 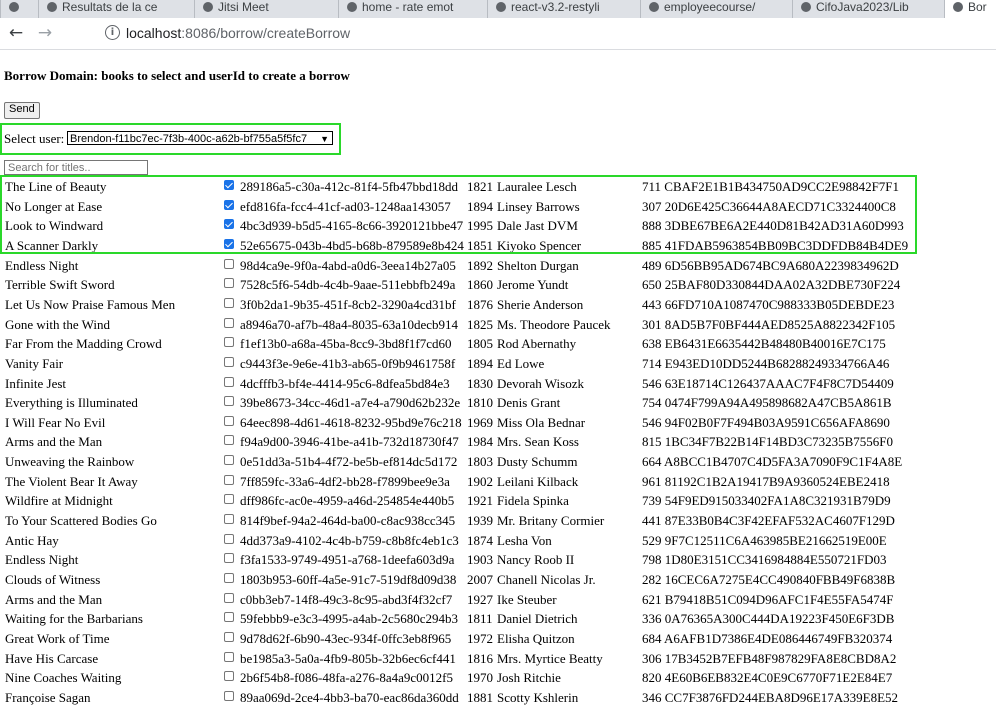 I want to click on book-isbn: 307 20D6E425C36644A8AECD71C3324400C8, so click(x=769, y=206).